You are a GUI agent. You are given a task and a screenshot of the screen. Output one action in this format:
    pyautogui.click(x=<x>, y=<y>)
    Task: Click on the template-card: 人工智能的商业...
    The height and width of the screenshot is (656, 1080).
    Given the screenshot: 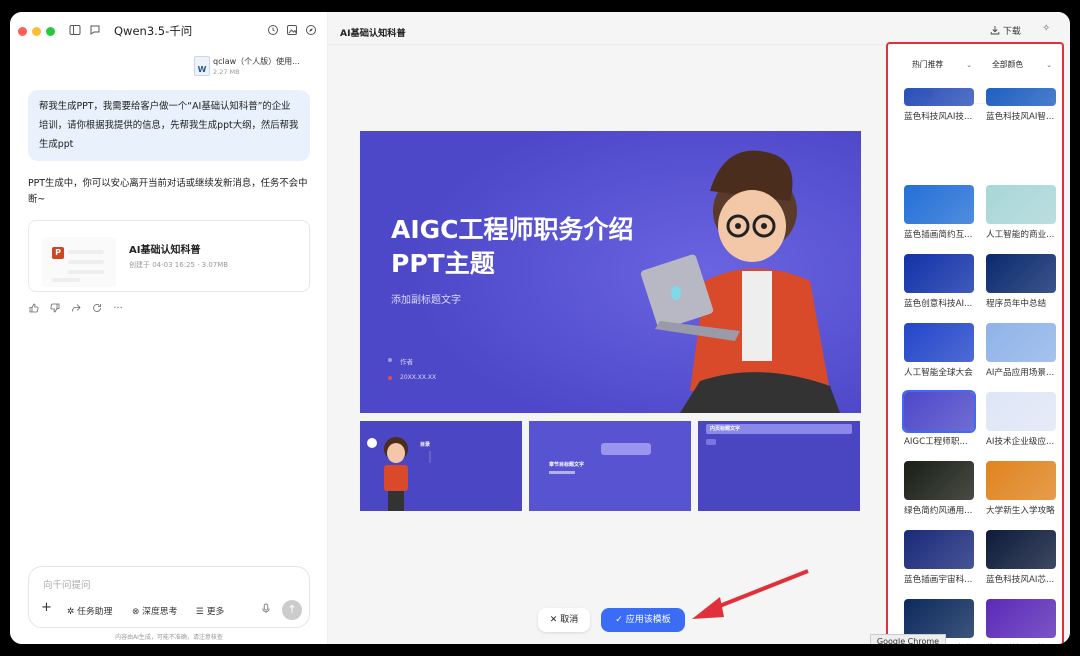 What is the action you would take?
    pyautogui.click(x=1021, y=212)
    